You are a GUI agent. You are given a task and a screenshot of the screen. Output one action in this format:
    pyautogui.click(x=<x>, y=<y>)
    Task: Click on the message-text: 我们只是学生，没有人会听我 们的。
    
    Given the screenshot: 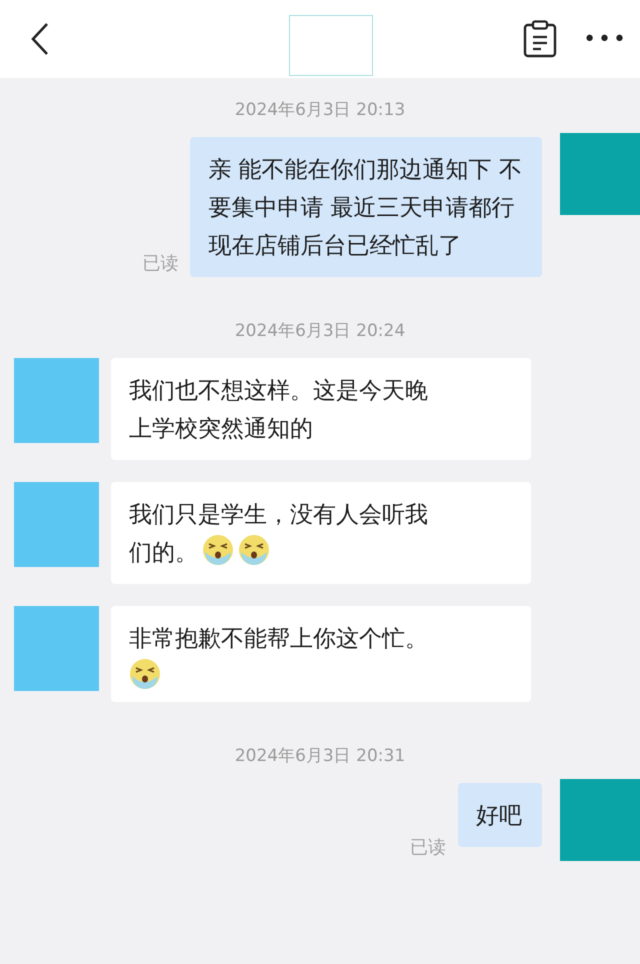 What is the action you would take?
    pyautogui.click(x=279, y=534)
    